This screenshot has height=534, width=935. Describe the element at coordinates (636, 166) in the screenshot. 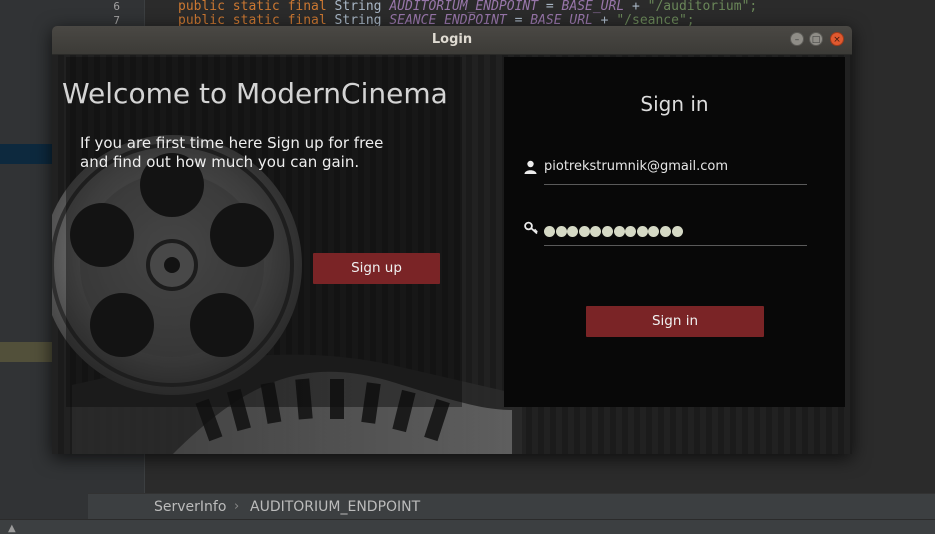

I see `email-value: piotrekstrumnik@gmail.com` at that location.